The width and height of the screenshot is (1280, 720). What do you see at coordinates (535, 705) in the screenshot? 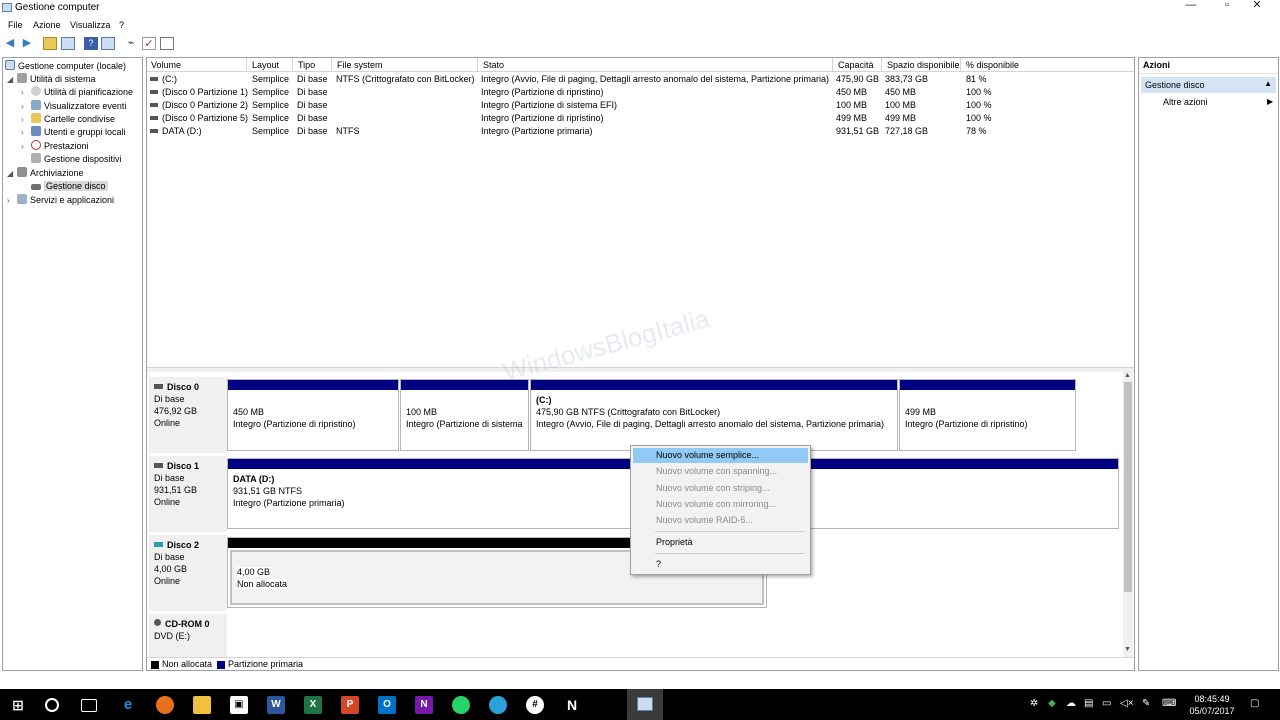
I see `slack-icon: #` at bounding box center [535, 705].